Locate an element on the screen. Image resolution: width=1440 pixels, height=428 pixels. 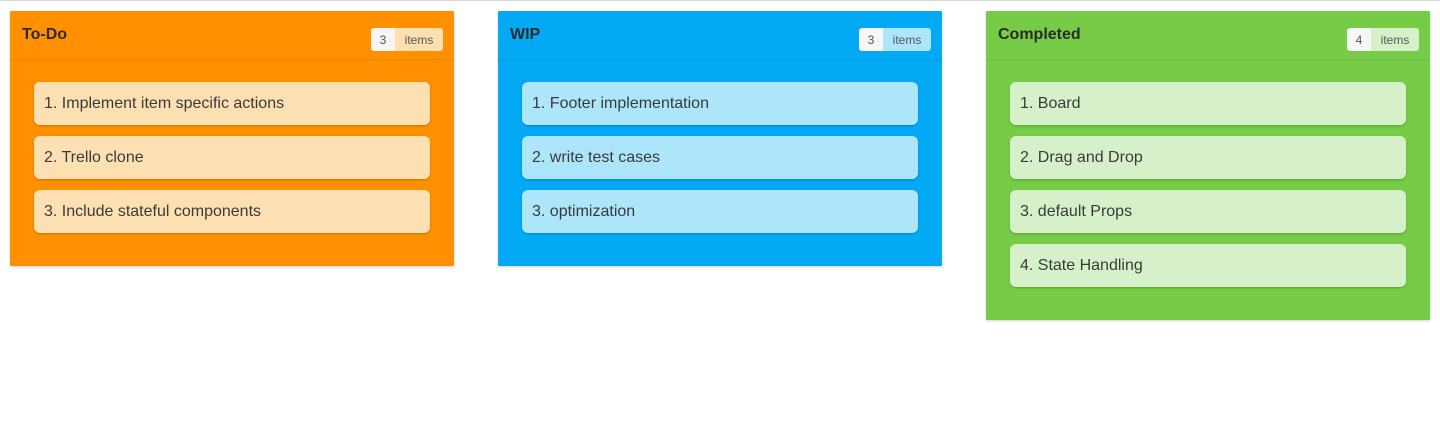
task-card: 1. Footer implementation is located at coordinates (720, 103).